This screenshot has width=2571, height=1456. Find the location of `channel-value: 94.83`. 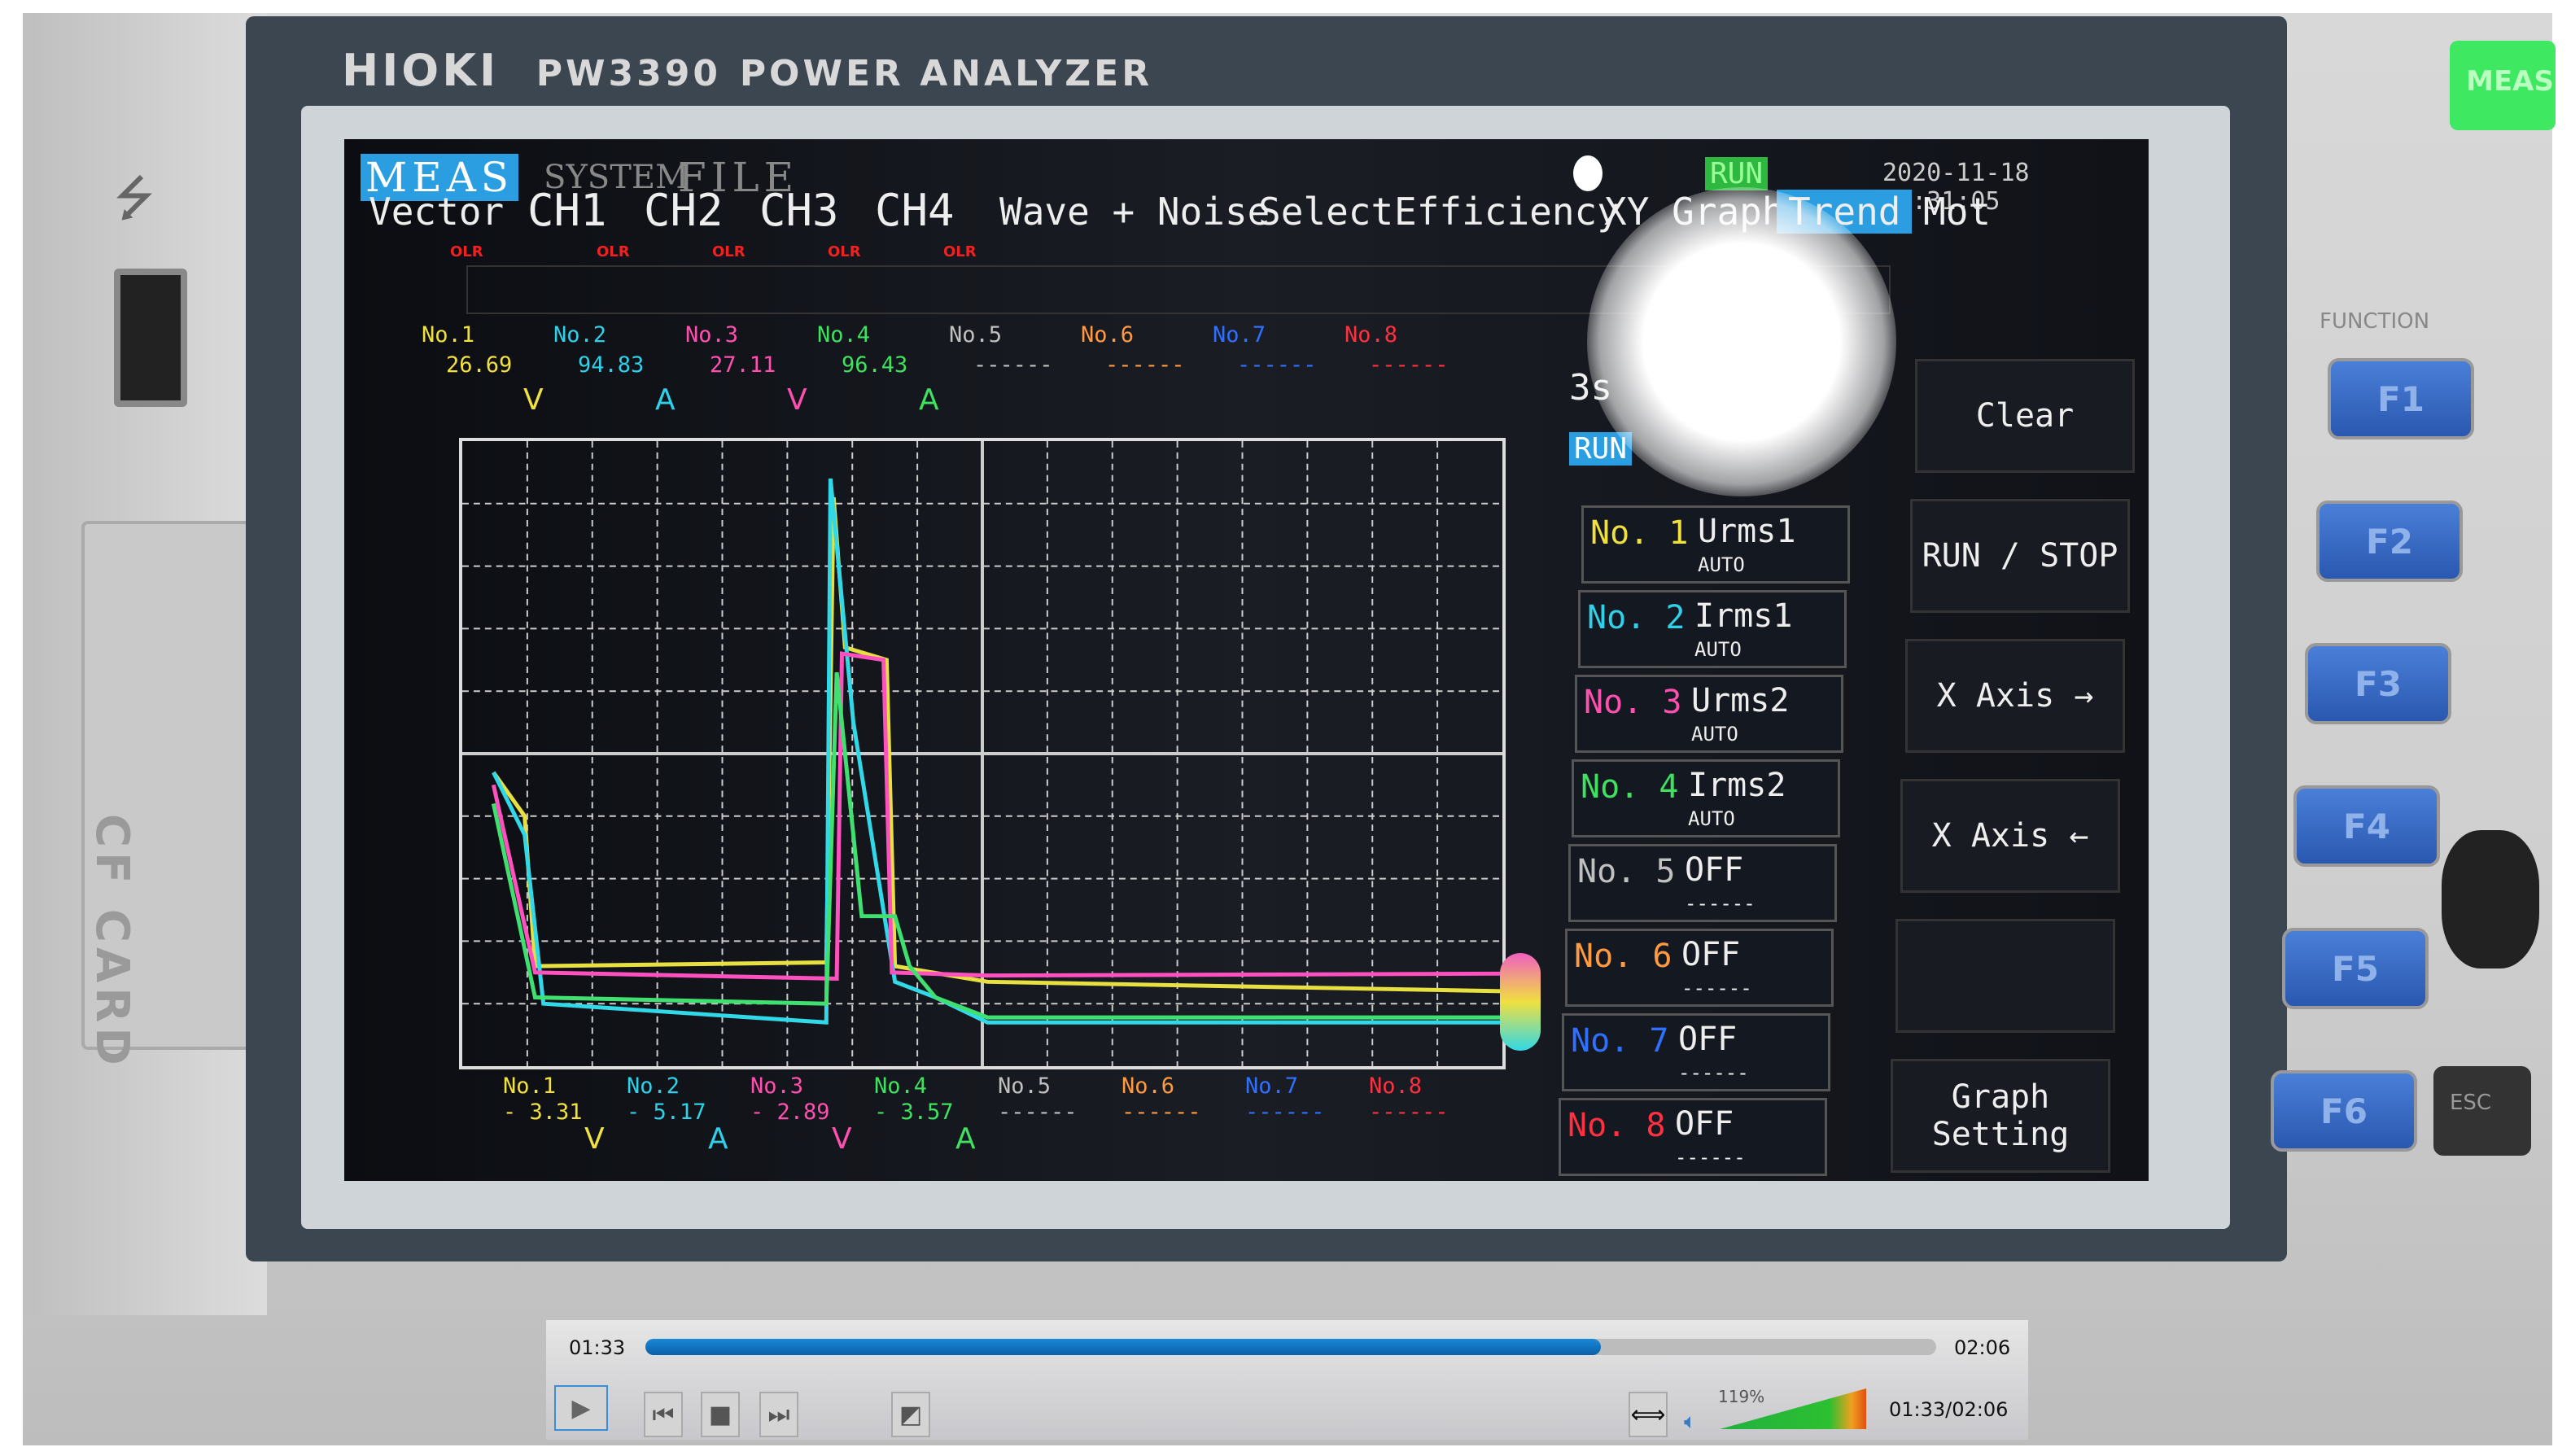

channel-value: 94.83 is located at coordinates (611, 365).